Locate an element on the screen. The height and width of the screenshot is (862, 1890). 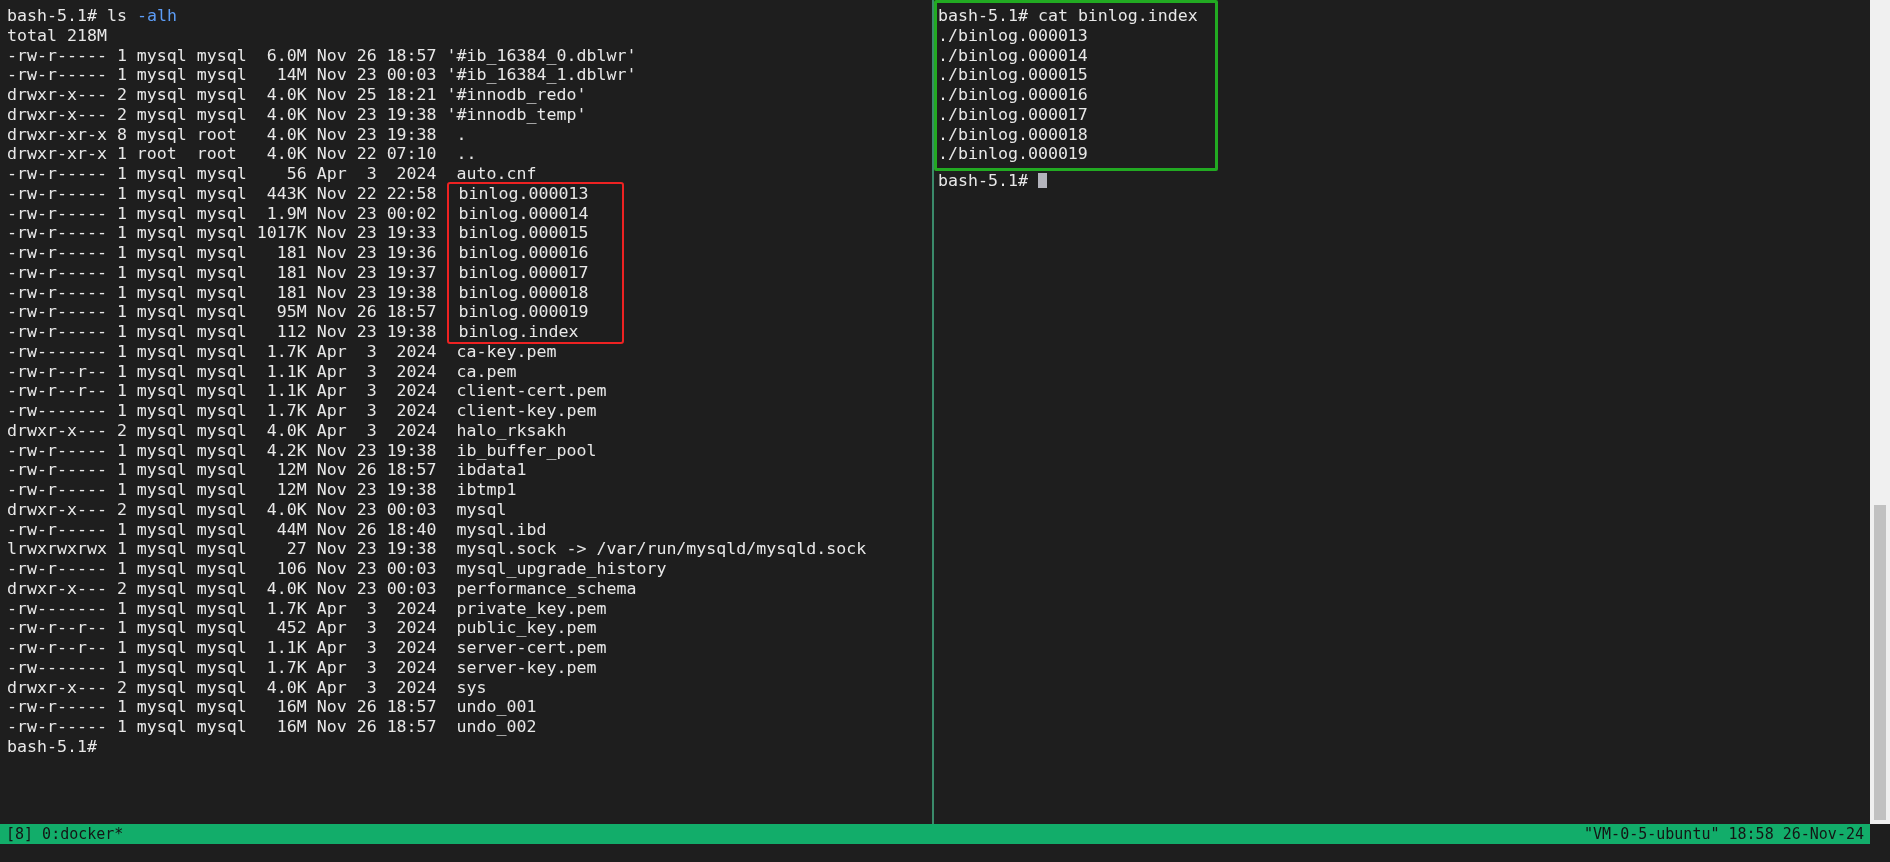
file-name: '#innodb_redo' is located at coordinates (517, 95).